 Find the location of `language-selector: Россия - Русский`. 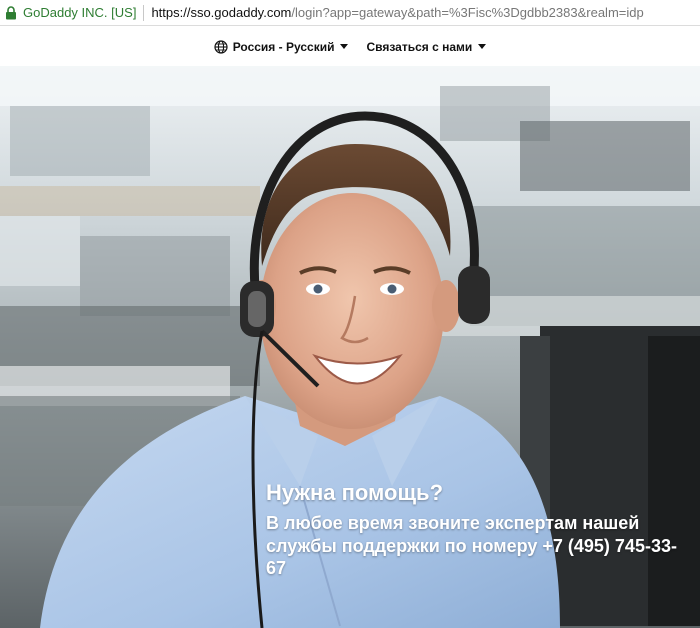

language-selector: Россия - Русский is located at coordinates (281, 47).